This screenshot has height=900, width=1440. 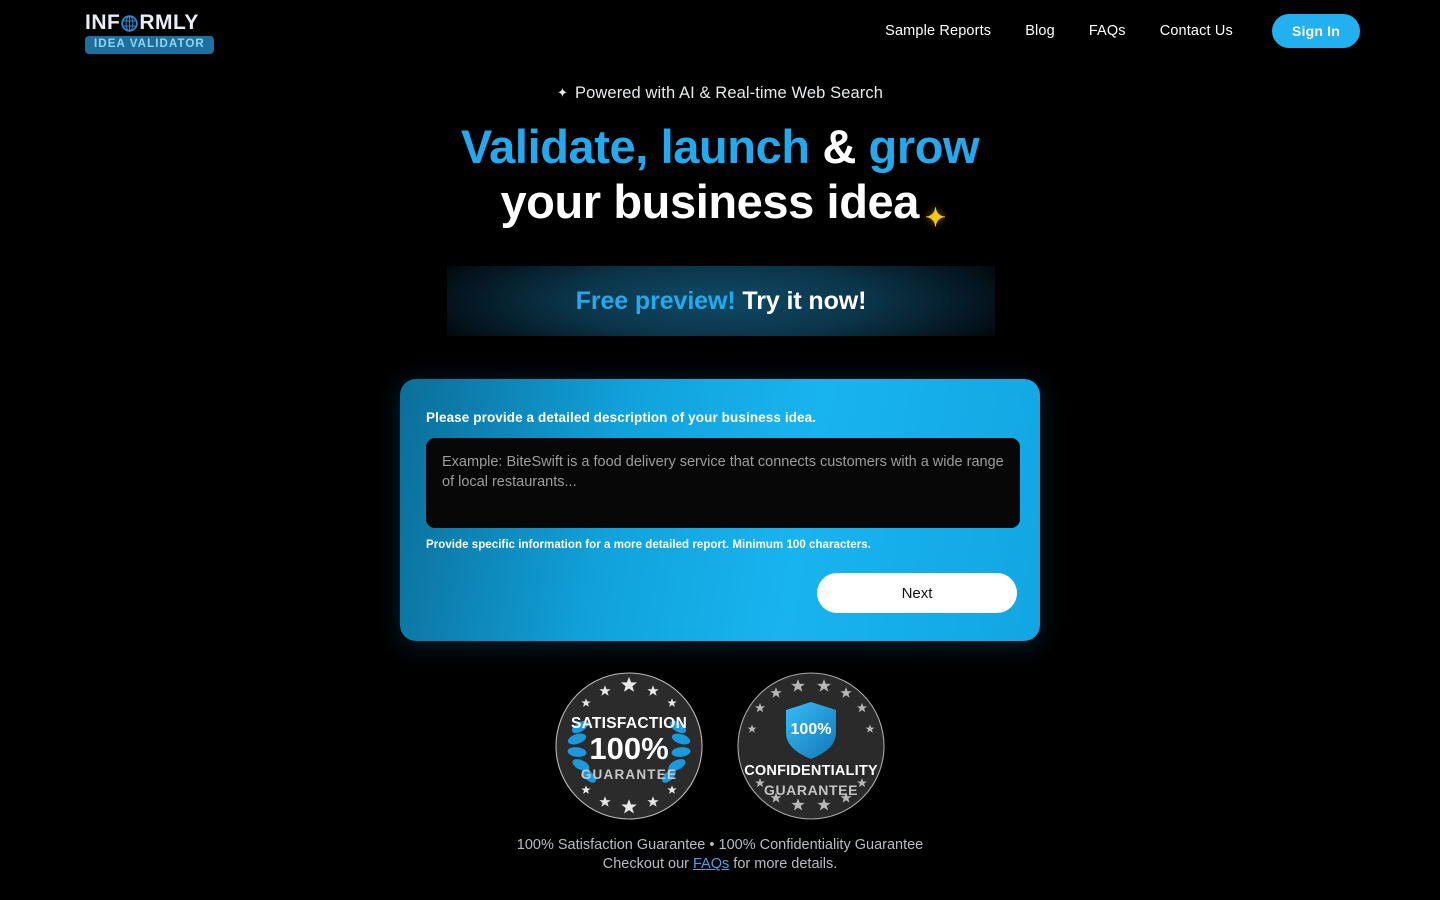 I want to click on footer-line-2: Checkout our FAQs for more details., so click(x=720, y=864).